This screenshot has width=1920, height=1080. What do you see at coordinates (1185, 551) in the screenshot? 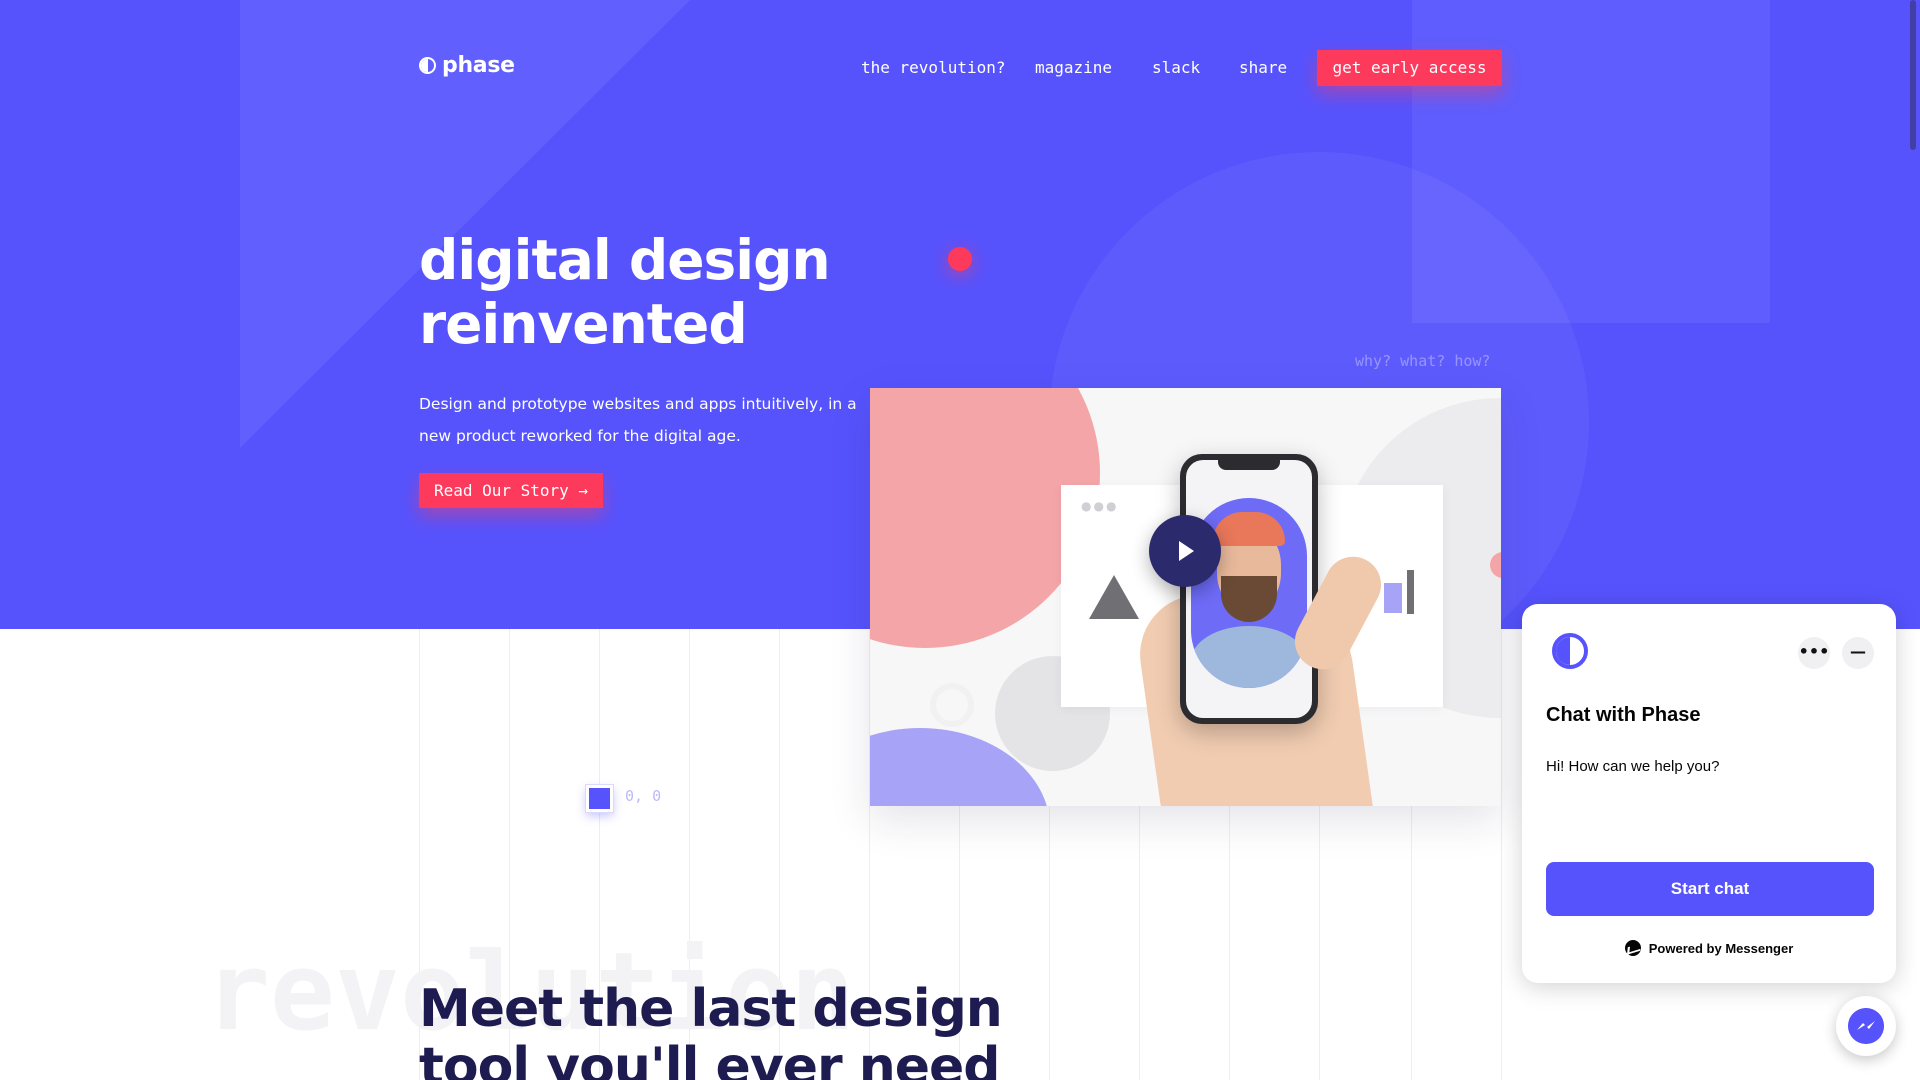
I see `play-icon` at bounding box center [1185, 551].